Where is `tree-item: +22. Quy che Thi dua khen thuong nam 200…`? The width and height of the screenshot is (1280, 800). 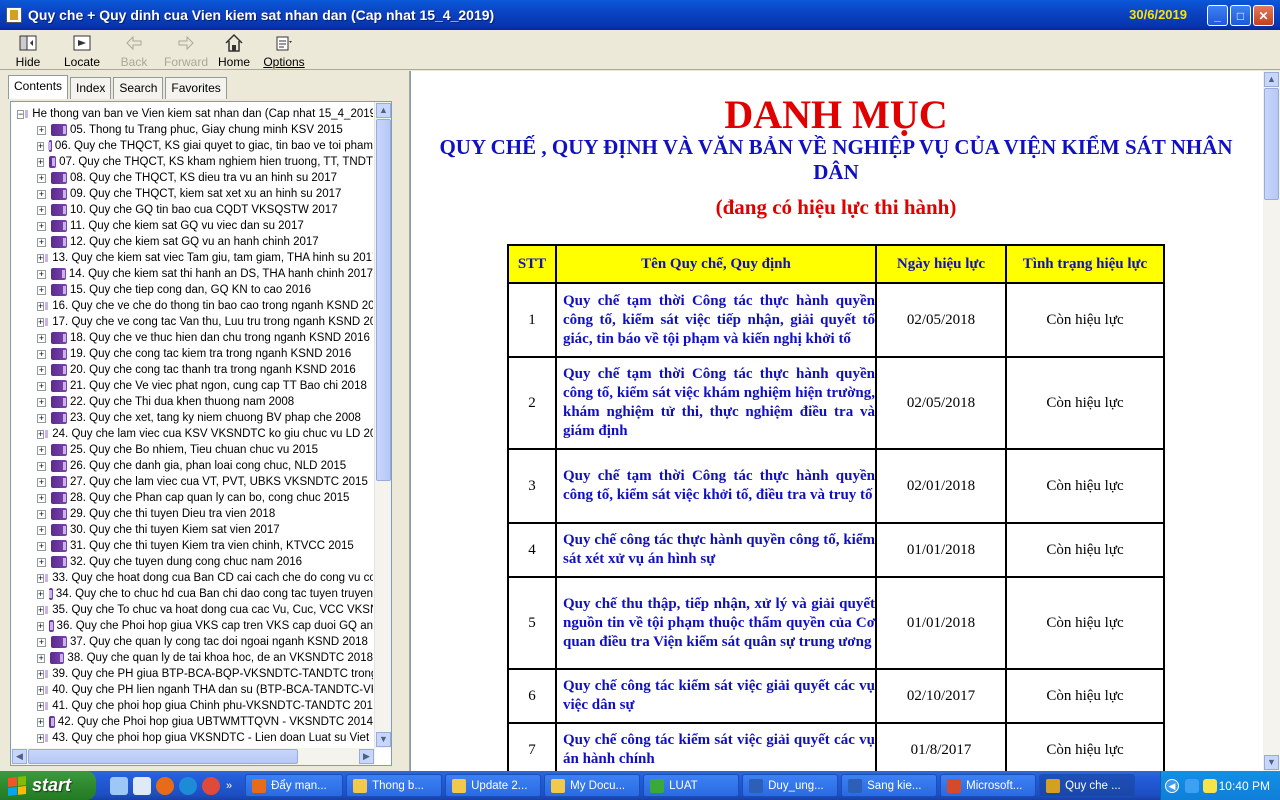
tree-item: +22. Quy che Thi dua khen thuong nam 200… is located at coordinates (192, 402).